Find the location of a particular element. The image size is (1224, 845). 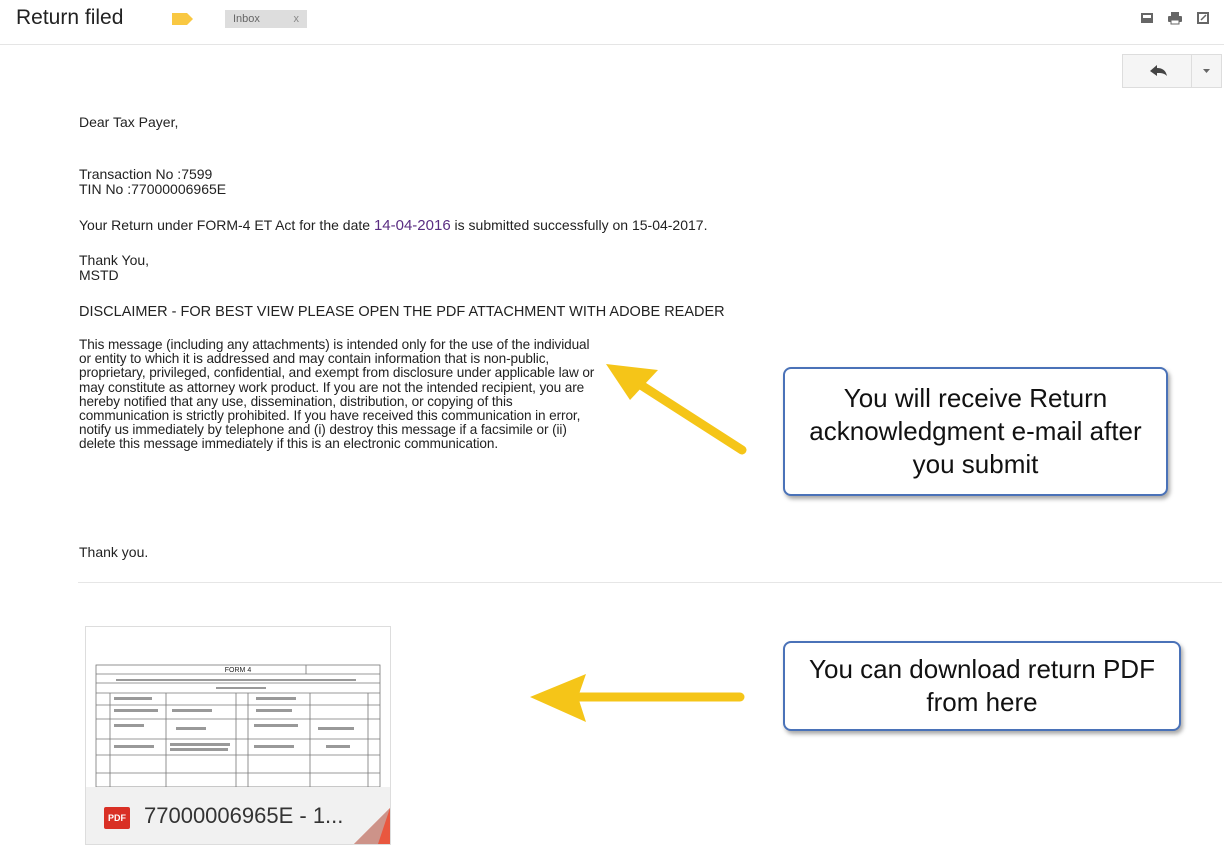

chevron-down-icon is located at coordinates (1206, 71).